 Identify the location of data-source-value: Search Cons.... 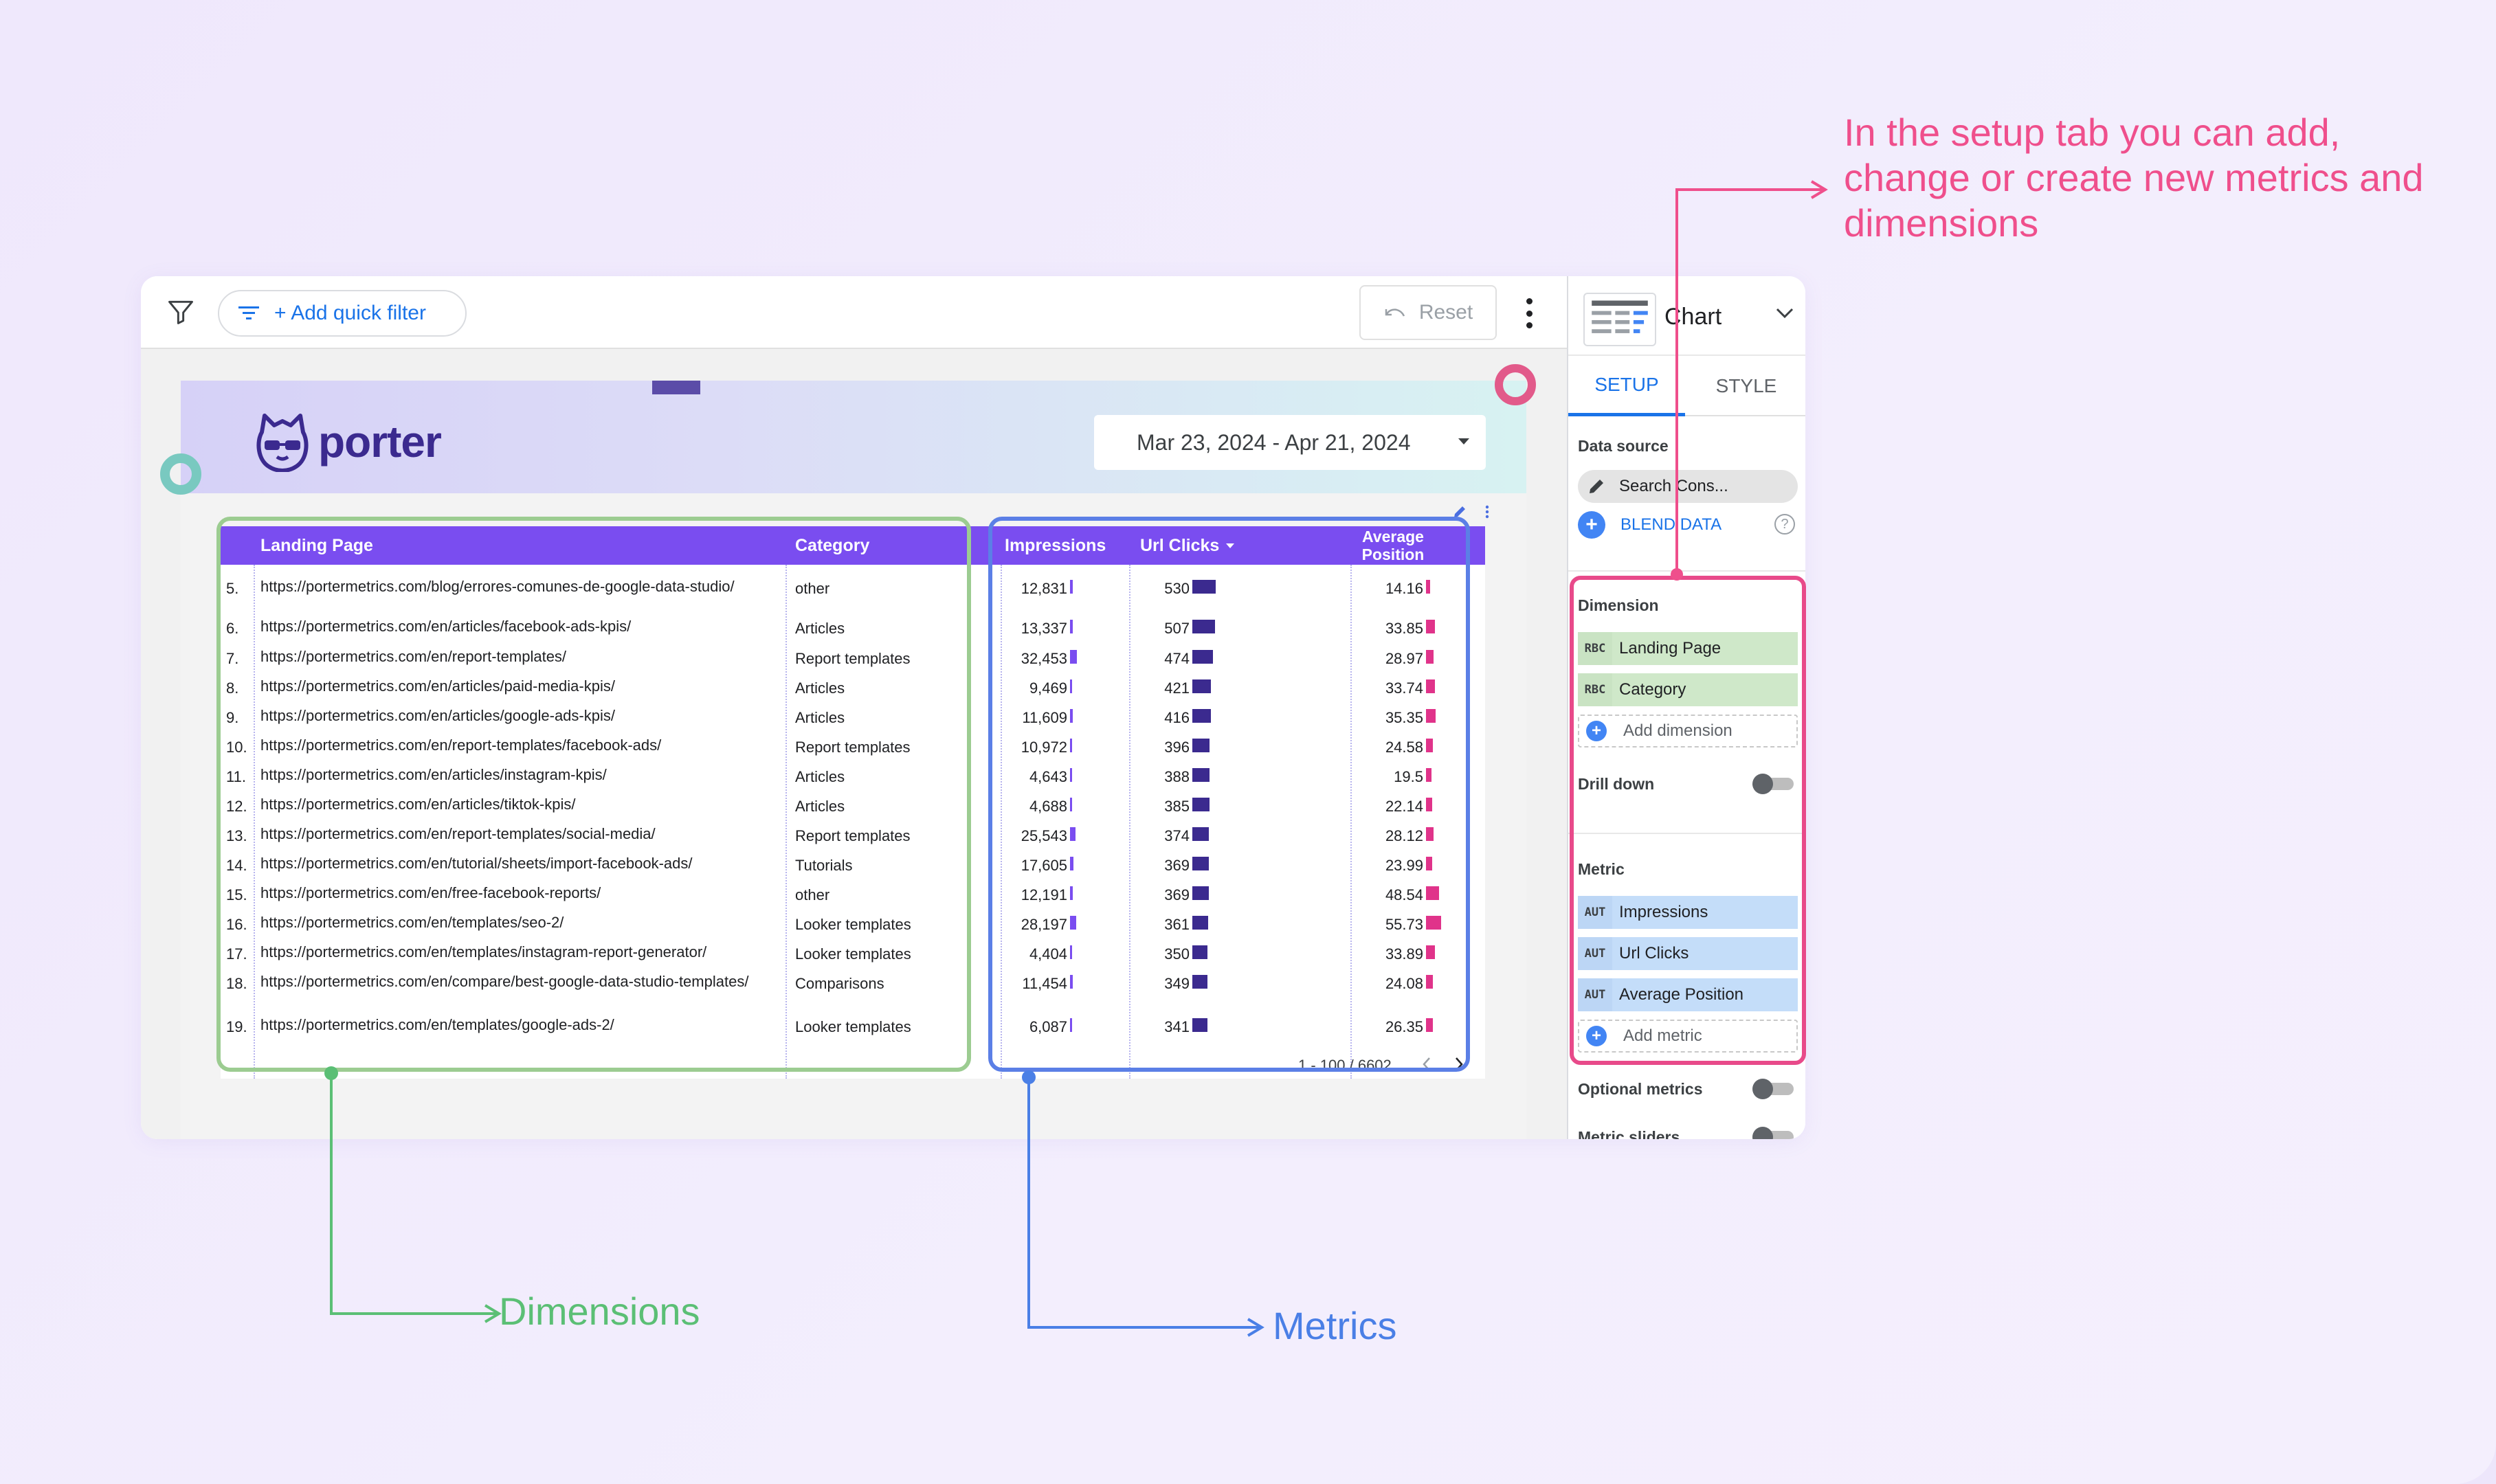
(1673, 486).